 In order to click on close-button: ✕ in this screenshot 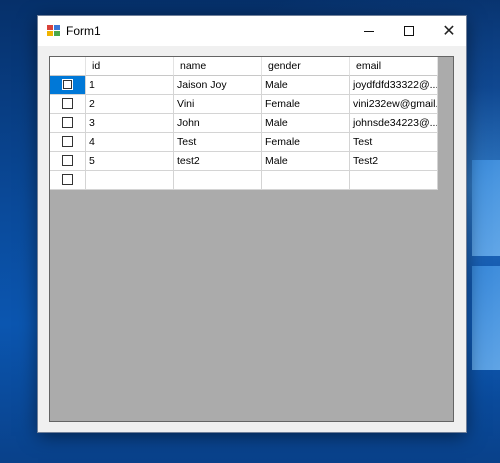, I will do `click(449, 31)`.